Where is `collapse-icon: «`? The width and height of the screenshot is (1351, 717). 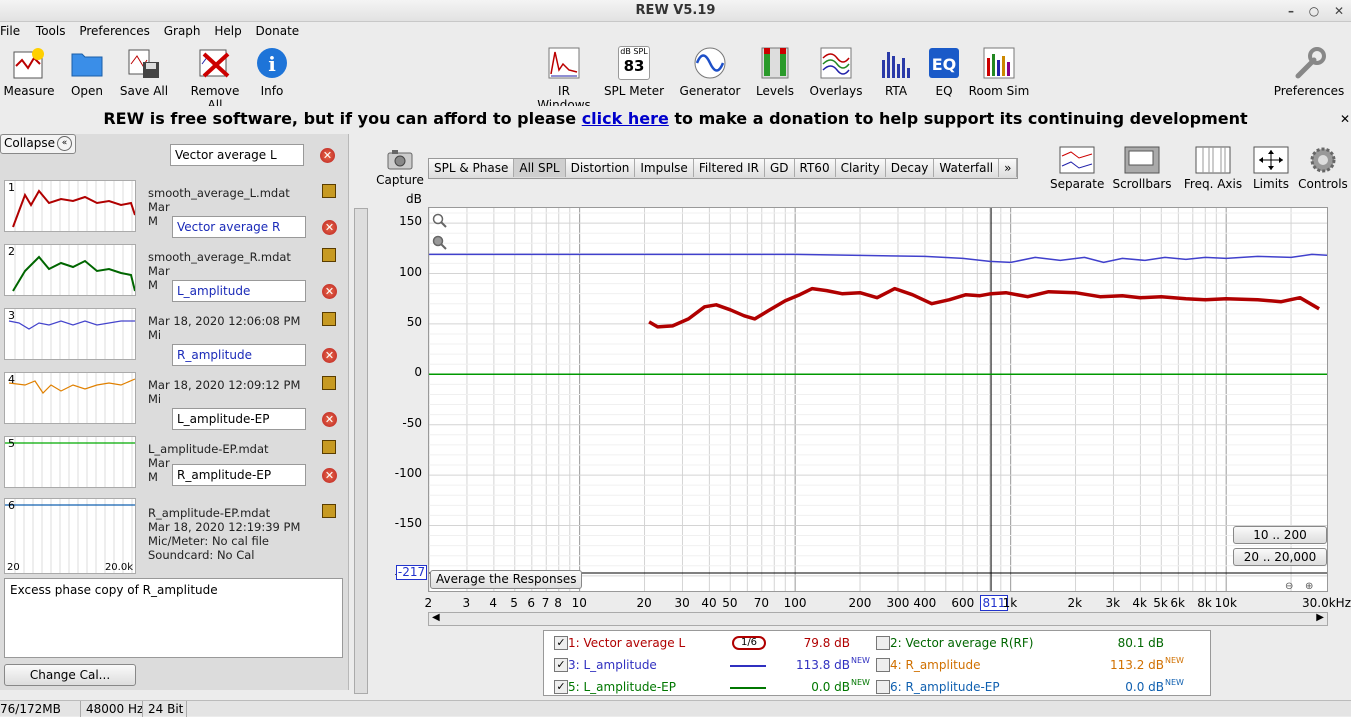
collapse-icon: « is located at coordinates (64, 143).